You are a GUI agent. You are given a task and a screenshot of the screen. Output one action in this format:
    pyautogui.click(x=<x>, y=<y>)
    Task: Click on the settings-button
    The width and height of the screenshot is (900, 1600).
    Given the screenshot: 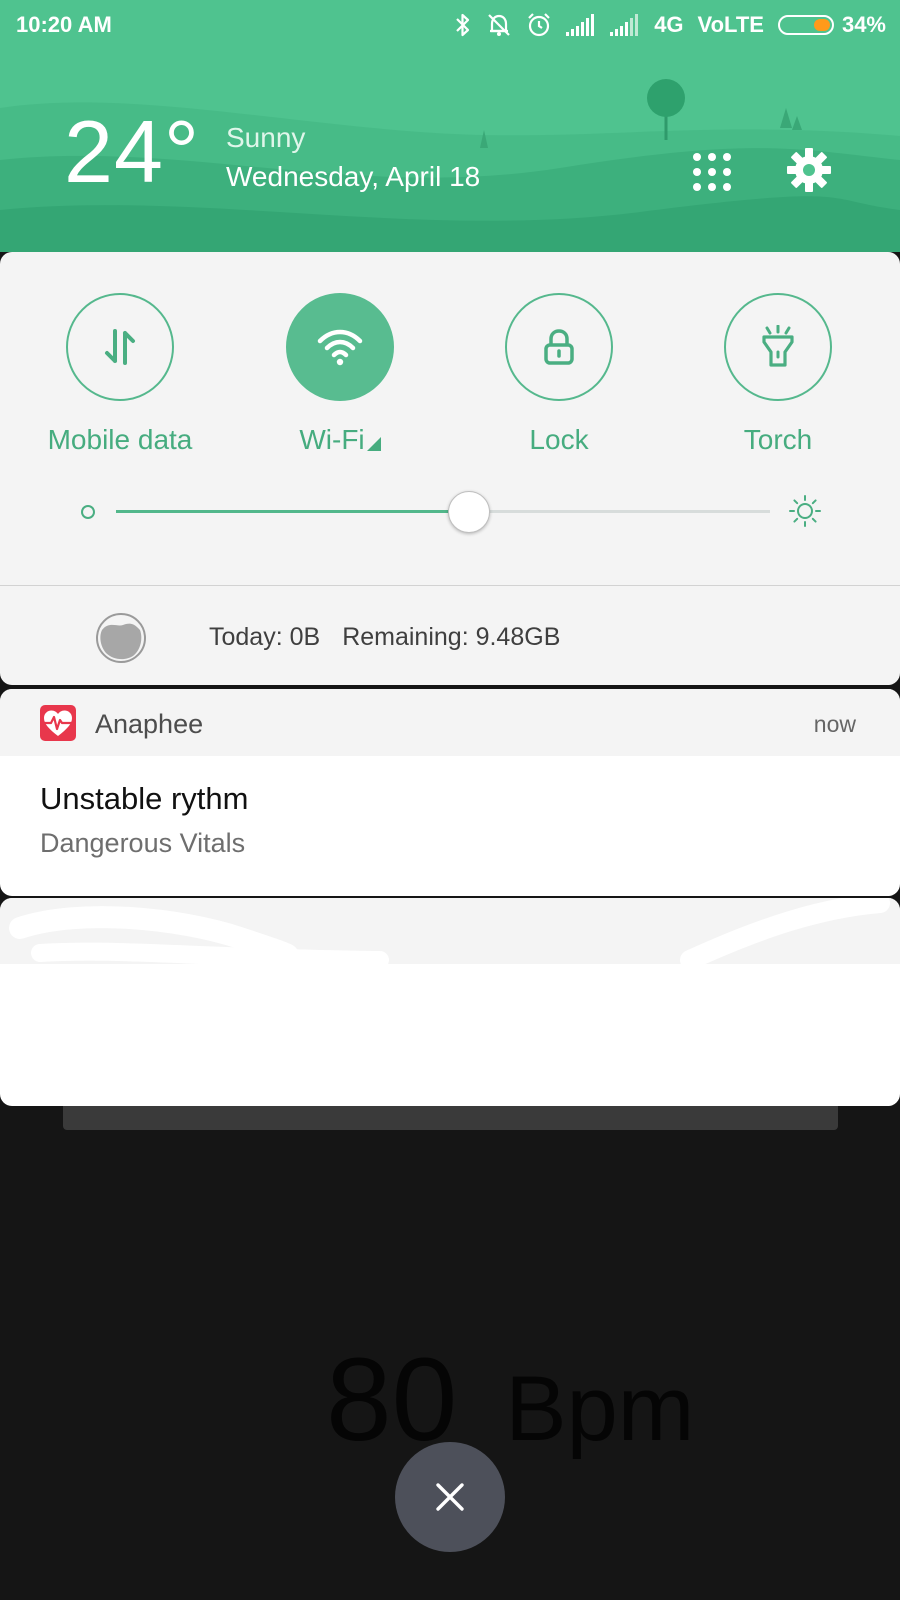 What is the action you would take?
    pyautogui.click(x=809, y=170)
    